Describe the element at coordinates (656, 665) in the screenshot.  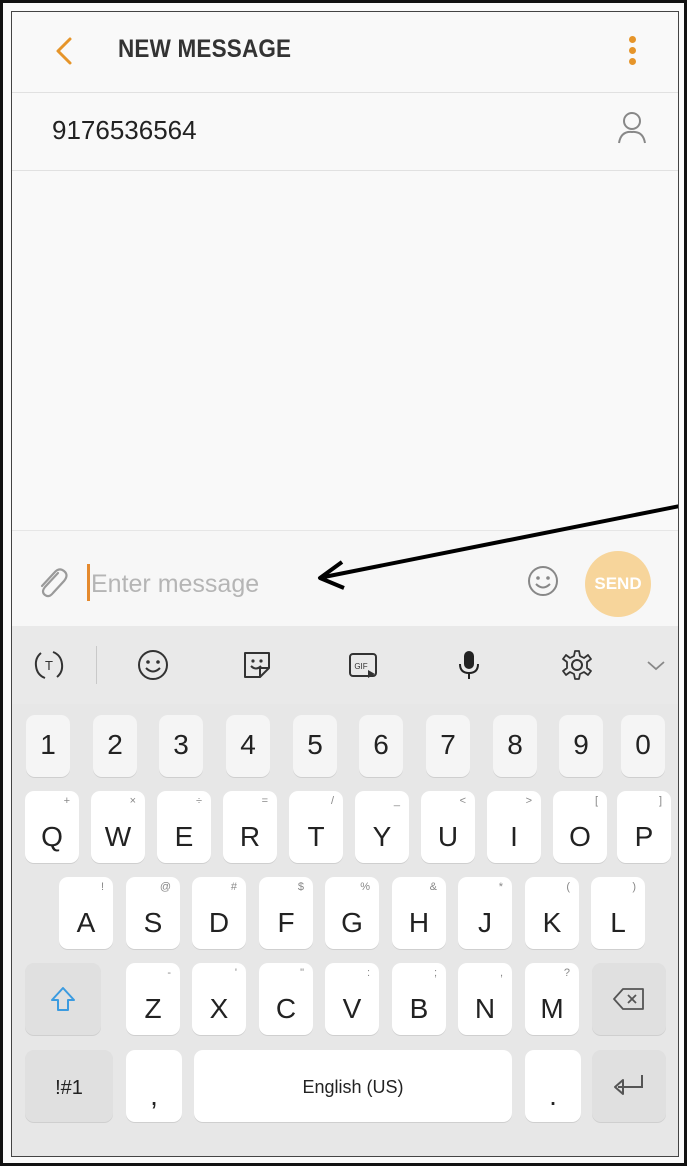
I see `chevron-down-icon` at that location.